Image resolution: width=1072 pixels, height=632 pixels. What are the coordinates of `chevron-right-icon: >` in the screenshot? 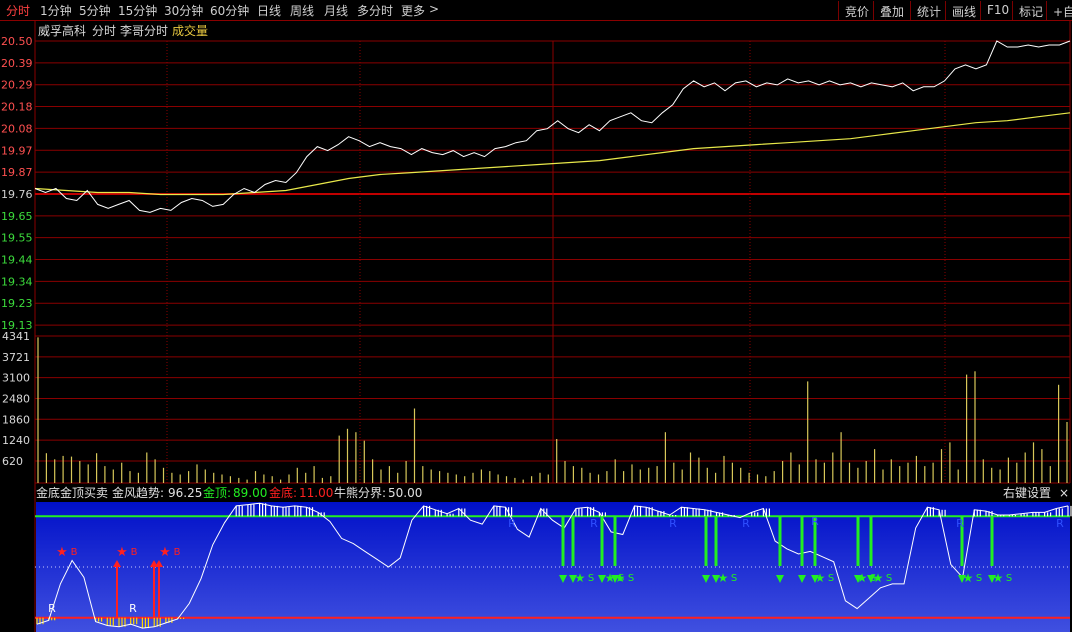 It's located at (434, 9).